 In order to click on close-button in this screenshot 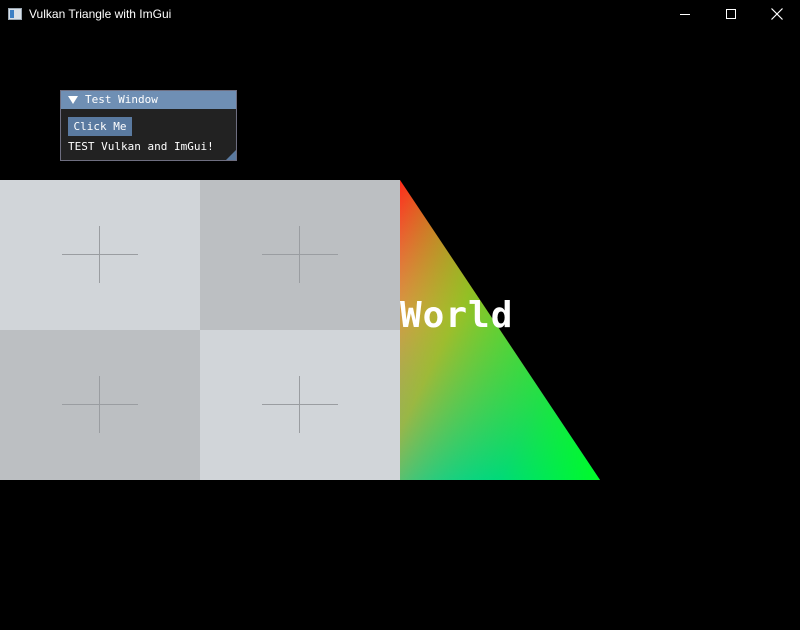, I will do `click(777, 15)`.